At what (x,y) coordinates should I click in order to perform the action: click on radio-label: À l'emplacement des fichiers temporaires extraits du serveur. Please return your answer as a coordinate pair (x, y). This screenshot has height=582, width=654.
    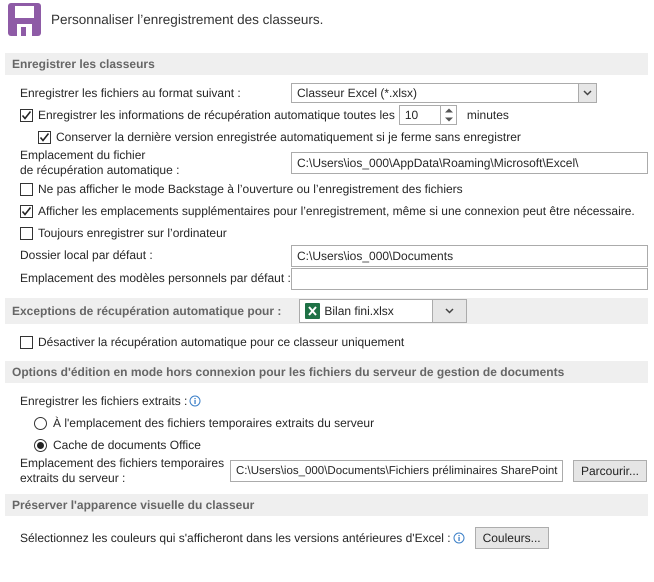
    Looking at the image, I should click on (213, 423).